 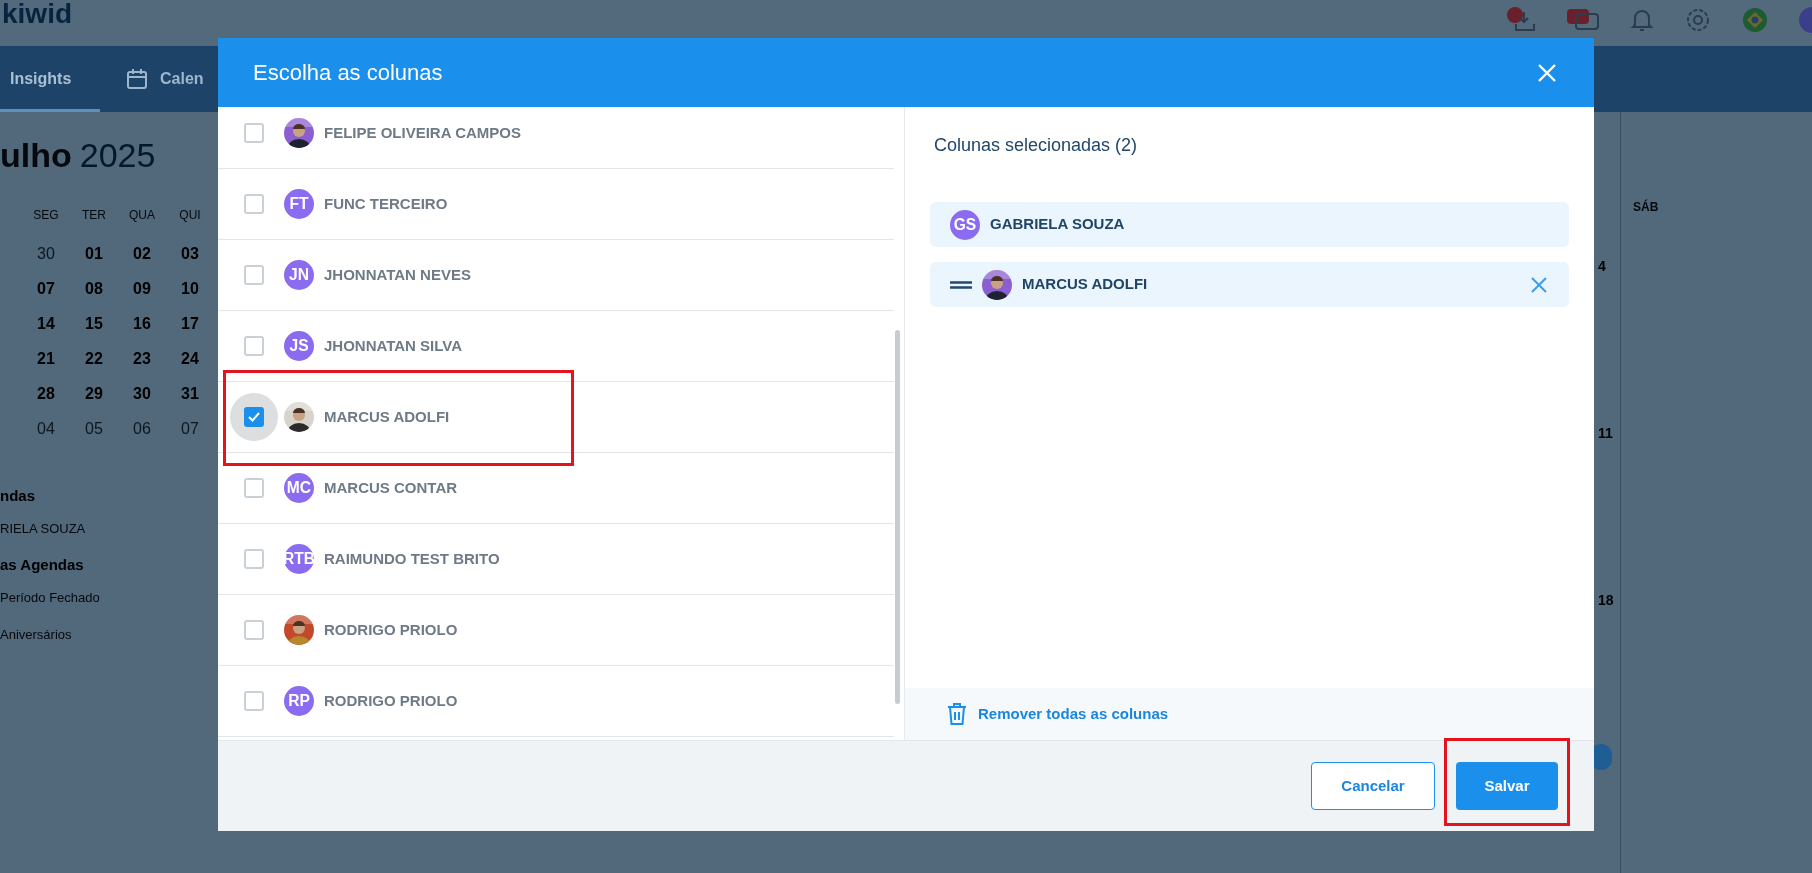 What do you see at coordinates (1521, 20) in the screenshot?
I see `download-icon` at bounding box center [1521, 20].